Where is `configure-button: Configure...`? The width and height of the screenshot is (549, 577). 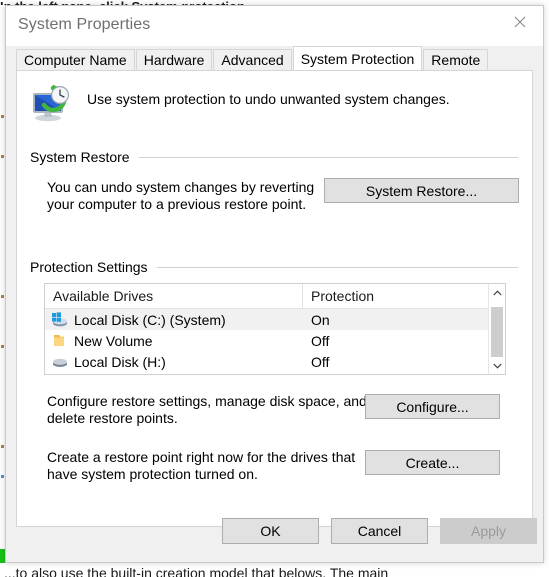 configure-button: Configure... is located at coordinates (432, 406).